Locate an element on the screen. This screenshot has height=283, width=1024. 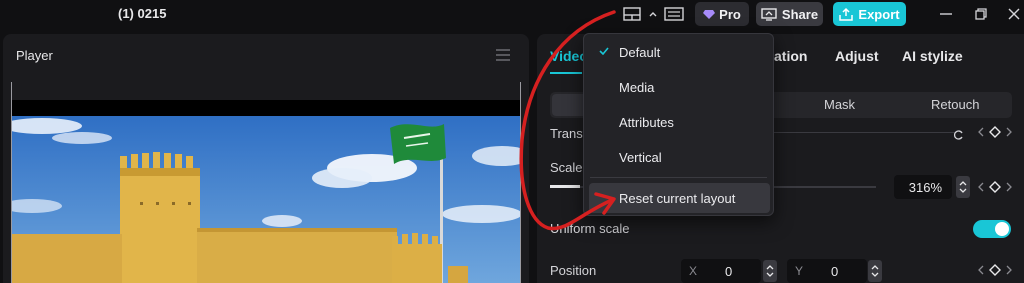
position-y-stepper is located at coordinates (875, 271).